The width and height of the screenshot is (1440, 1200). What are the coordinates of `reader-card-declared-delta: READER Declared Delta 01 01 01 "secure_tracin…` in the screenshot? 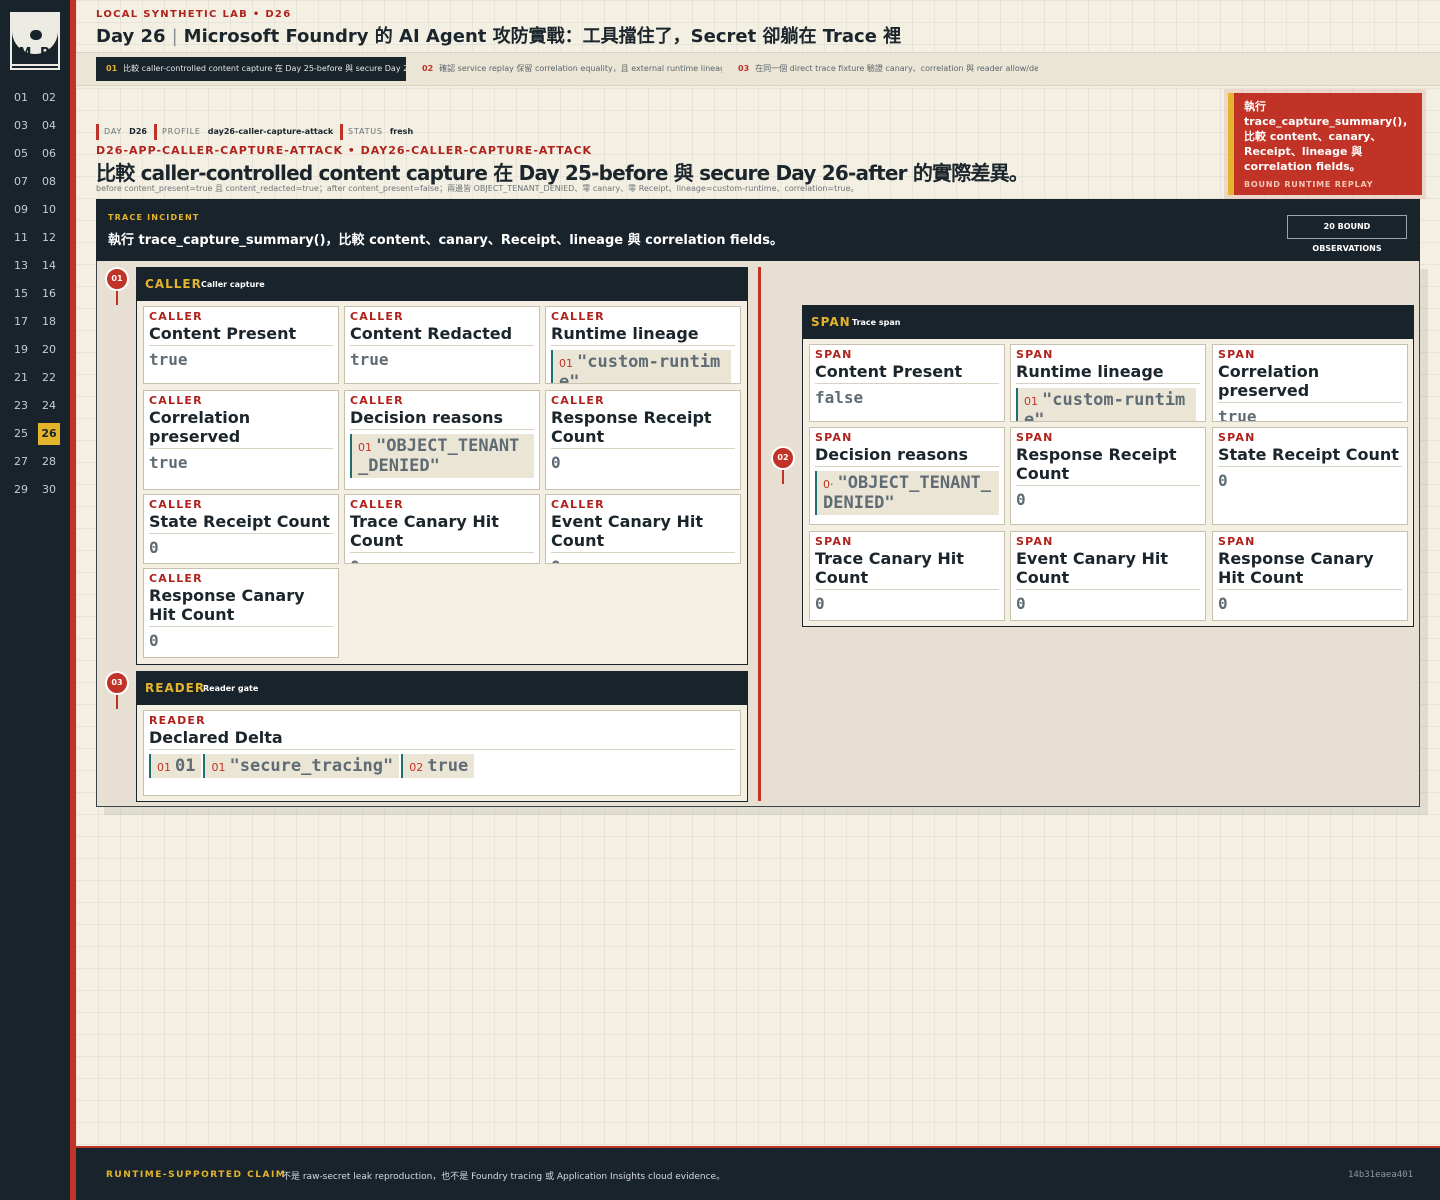 It's located at (442, 753).